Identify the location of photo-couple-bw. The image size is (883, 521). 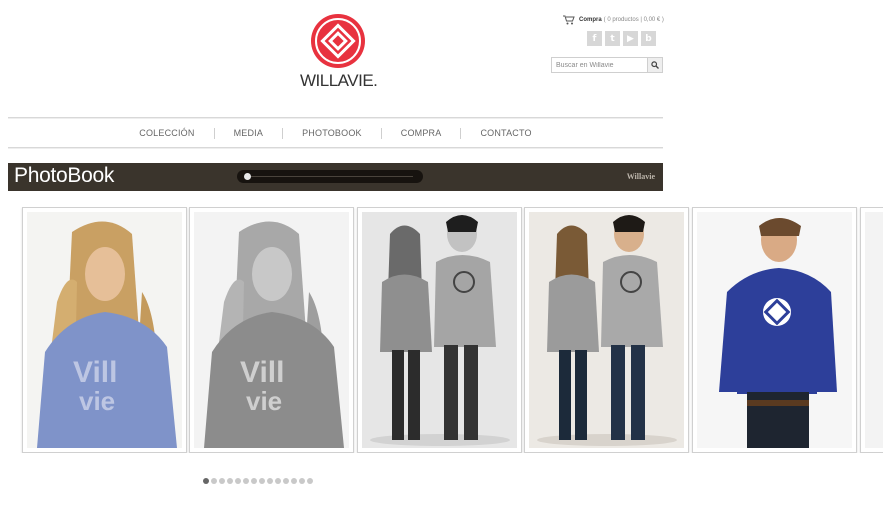
(439, 330).